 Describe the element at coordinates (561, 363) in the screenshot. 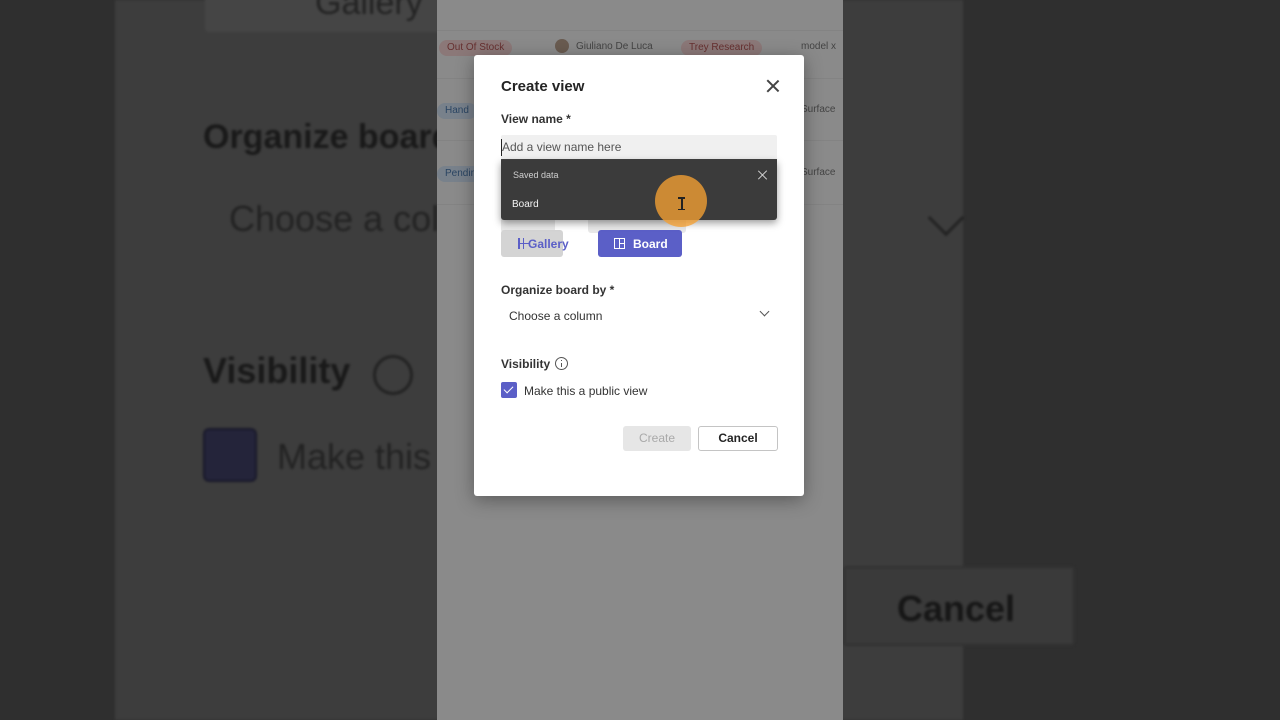

I see `info-icon` at that location.